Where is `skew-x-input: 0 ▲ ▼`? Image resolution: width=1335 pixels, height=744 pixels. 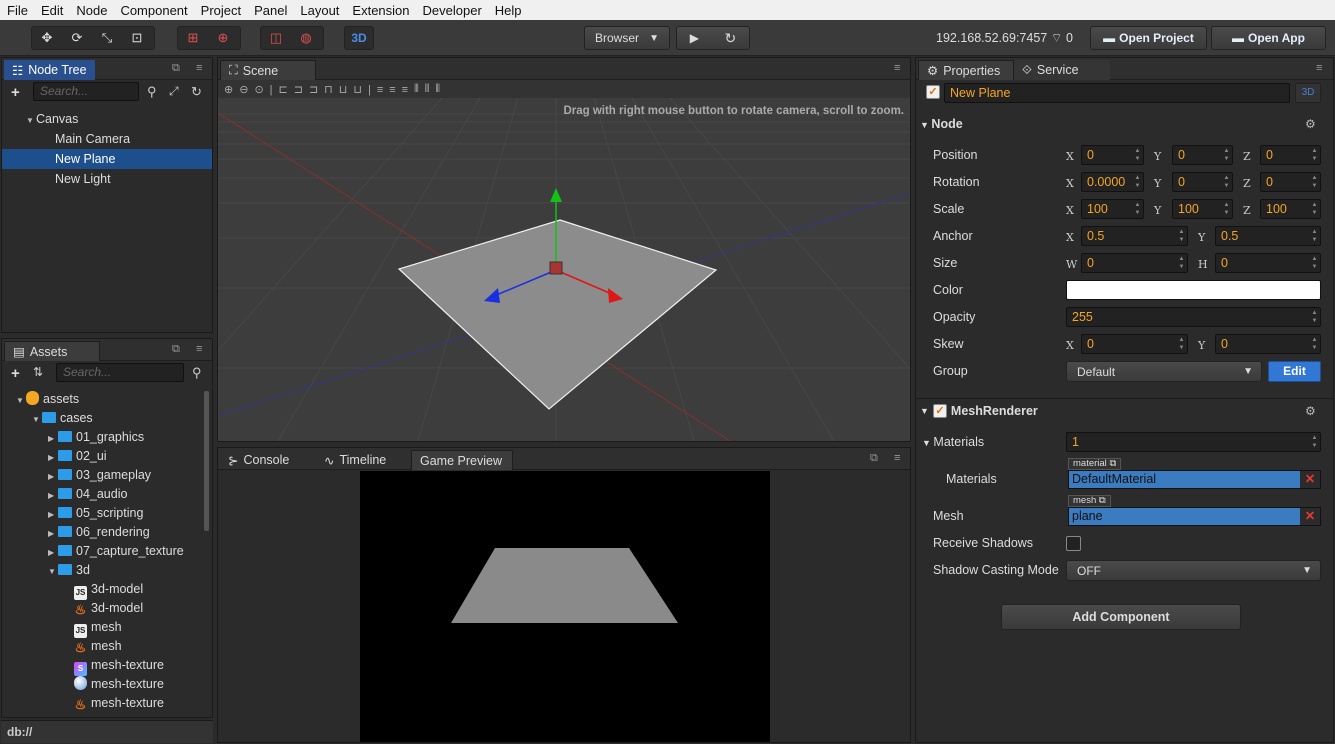
skew-x-input: 0 ▲ ▼ is located at coordinates (1134, 344).